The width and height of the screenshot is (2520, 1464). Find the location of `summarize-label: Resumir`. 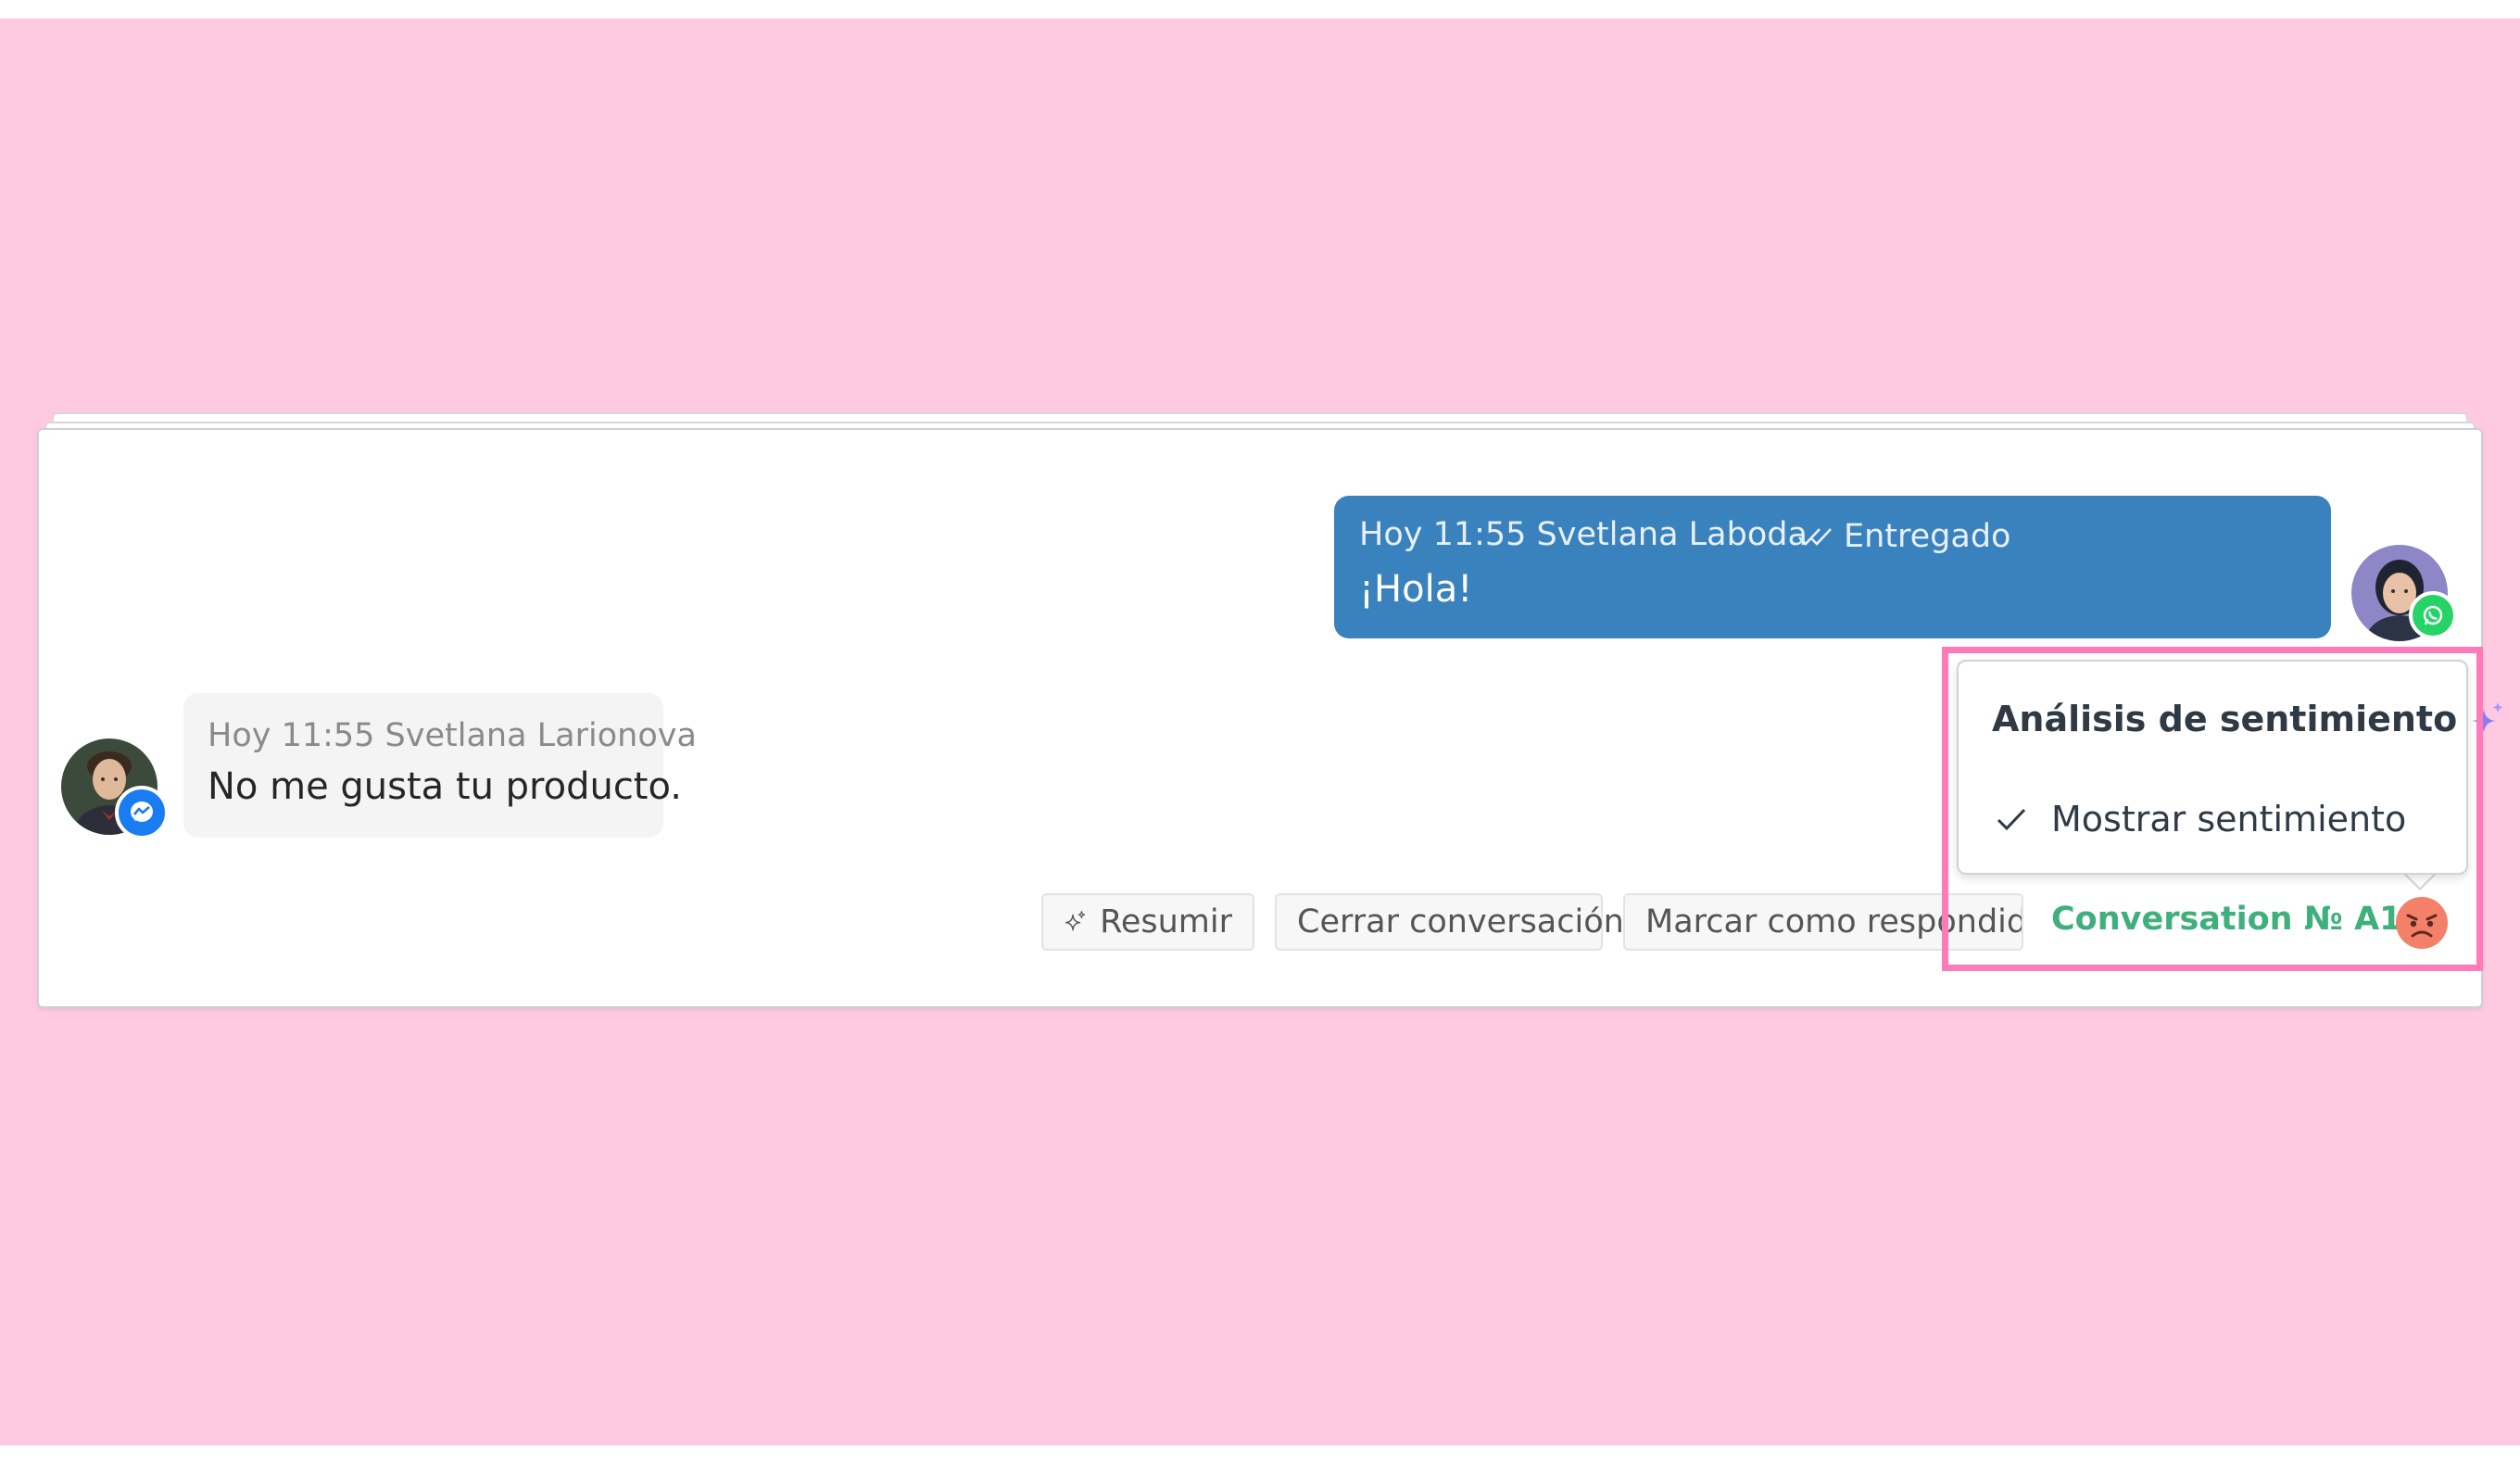

summarize-label: Resumir is located at coordinates (1166, 921).